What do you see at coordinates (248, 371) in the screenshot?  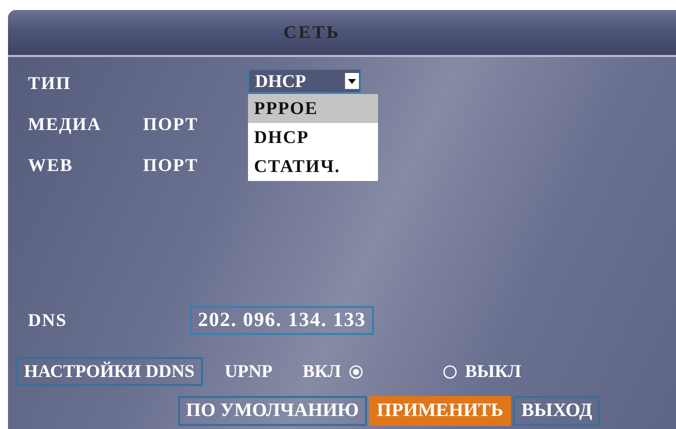 I see `upnp-label: UPNP` at bounding box center [248, 371].